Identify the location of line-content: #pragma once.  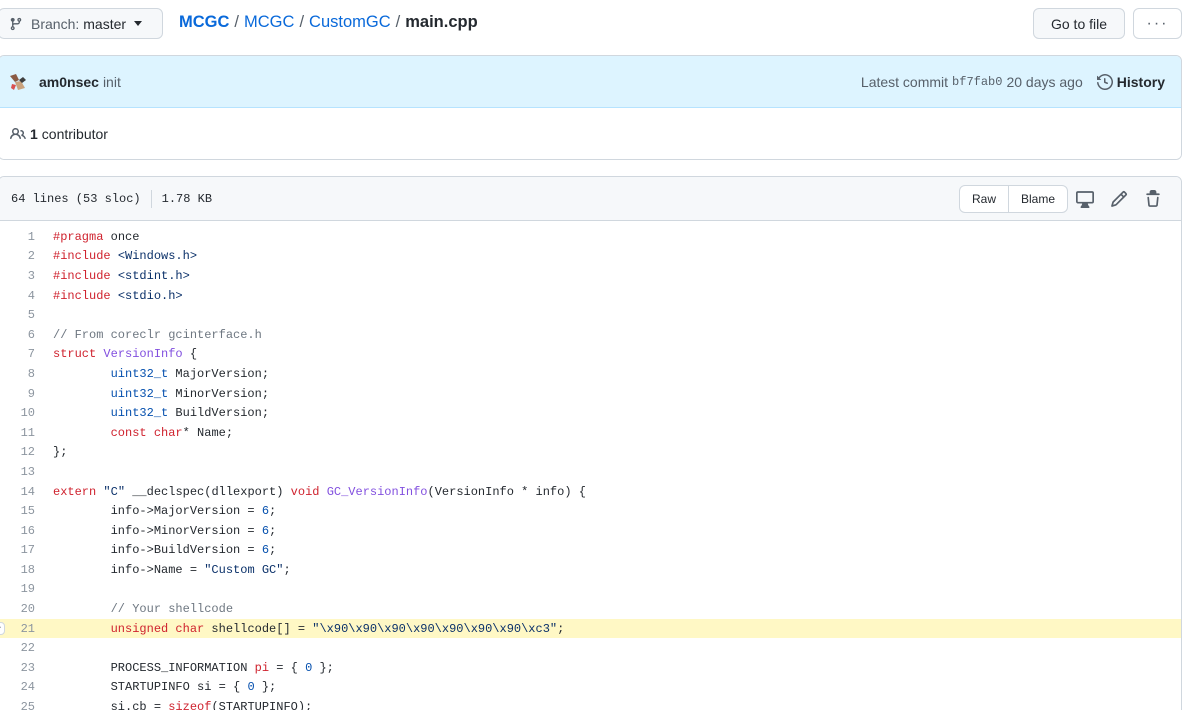
(96, 237).